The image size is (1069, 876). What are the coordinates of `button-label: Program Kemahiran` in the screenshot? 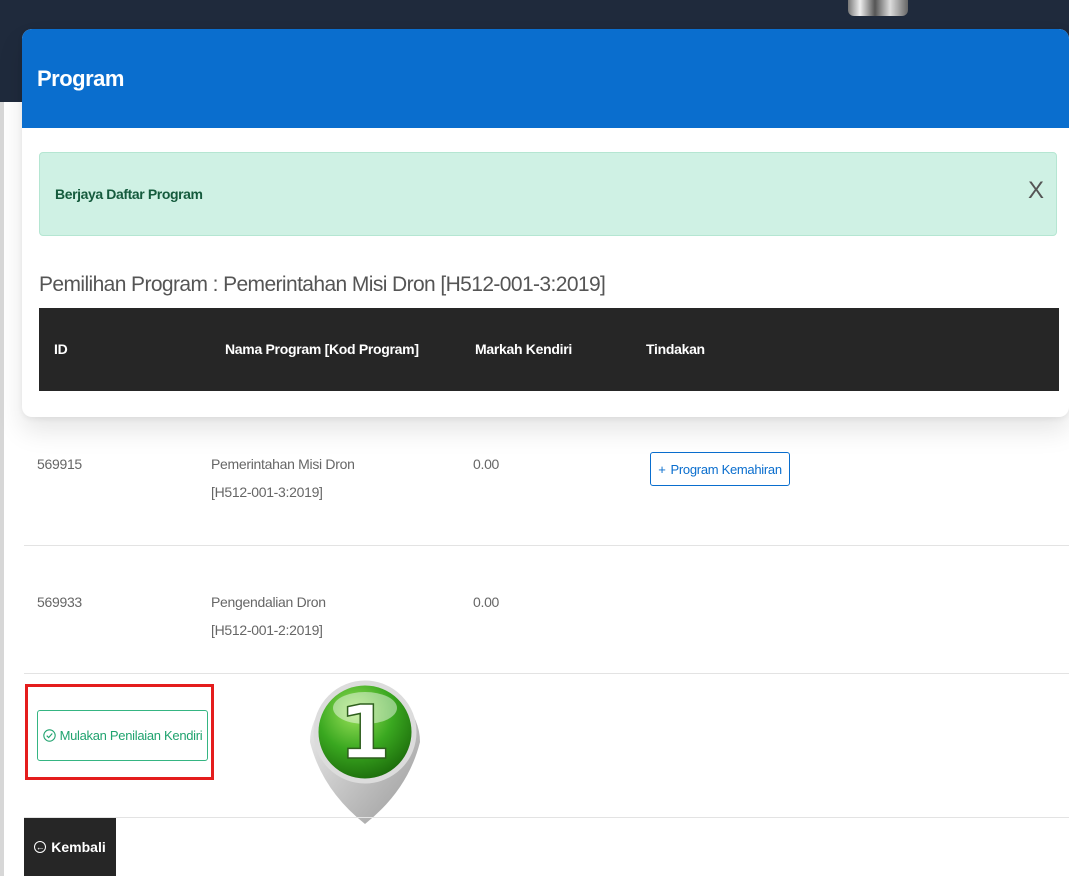 It's located at (726, 469).